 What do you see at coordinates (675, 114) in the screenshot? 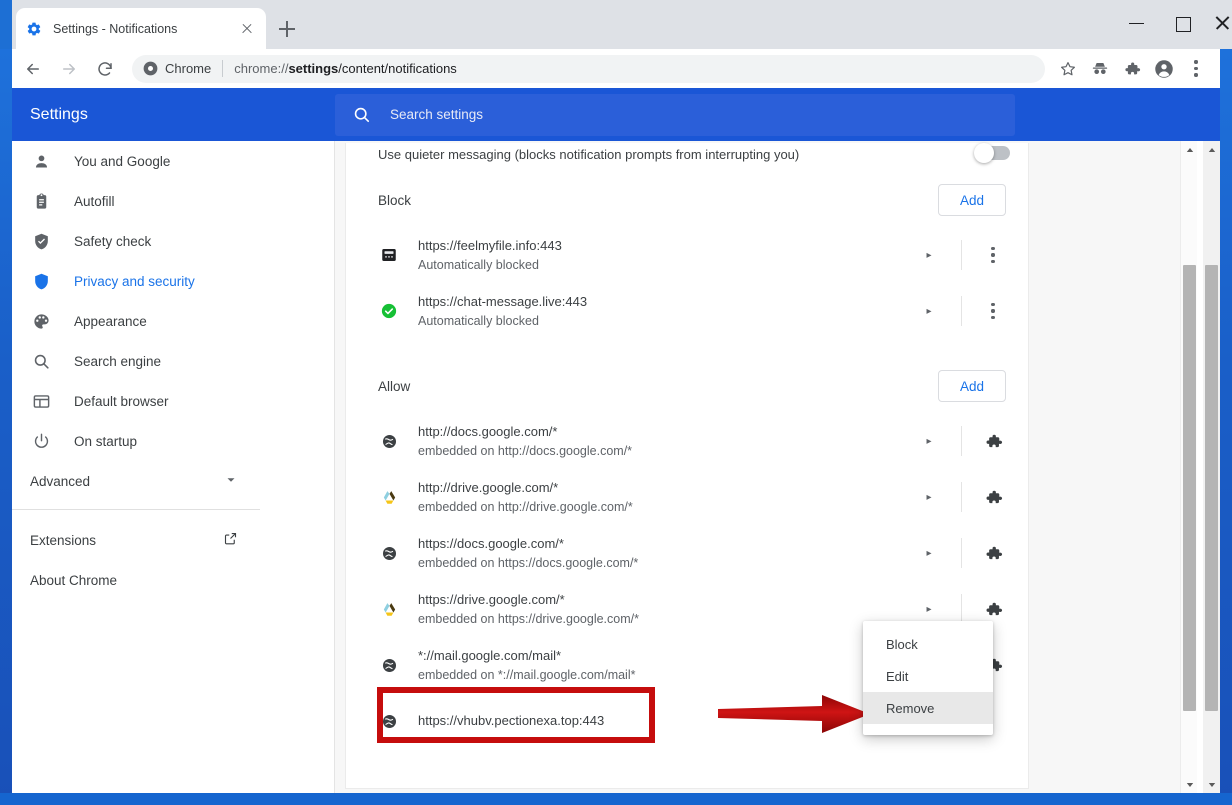
I see `search-settings-box: Search settings` at bounding box center [675, 114].